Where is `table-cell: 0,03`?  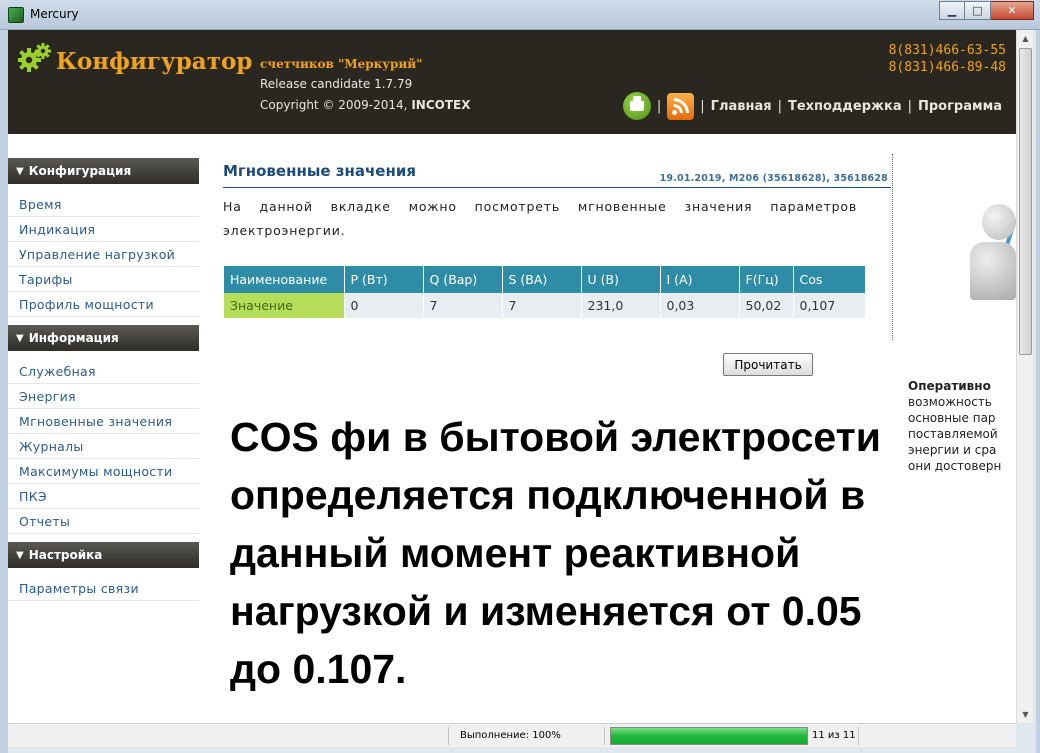 table-cell: 0,03 is located at coordinates (700, 305).